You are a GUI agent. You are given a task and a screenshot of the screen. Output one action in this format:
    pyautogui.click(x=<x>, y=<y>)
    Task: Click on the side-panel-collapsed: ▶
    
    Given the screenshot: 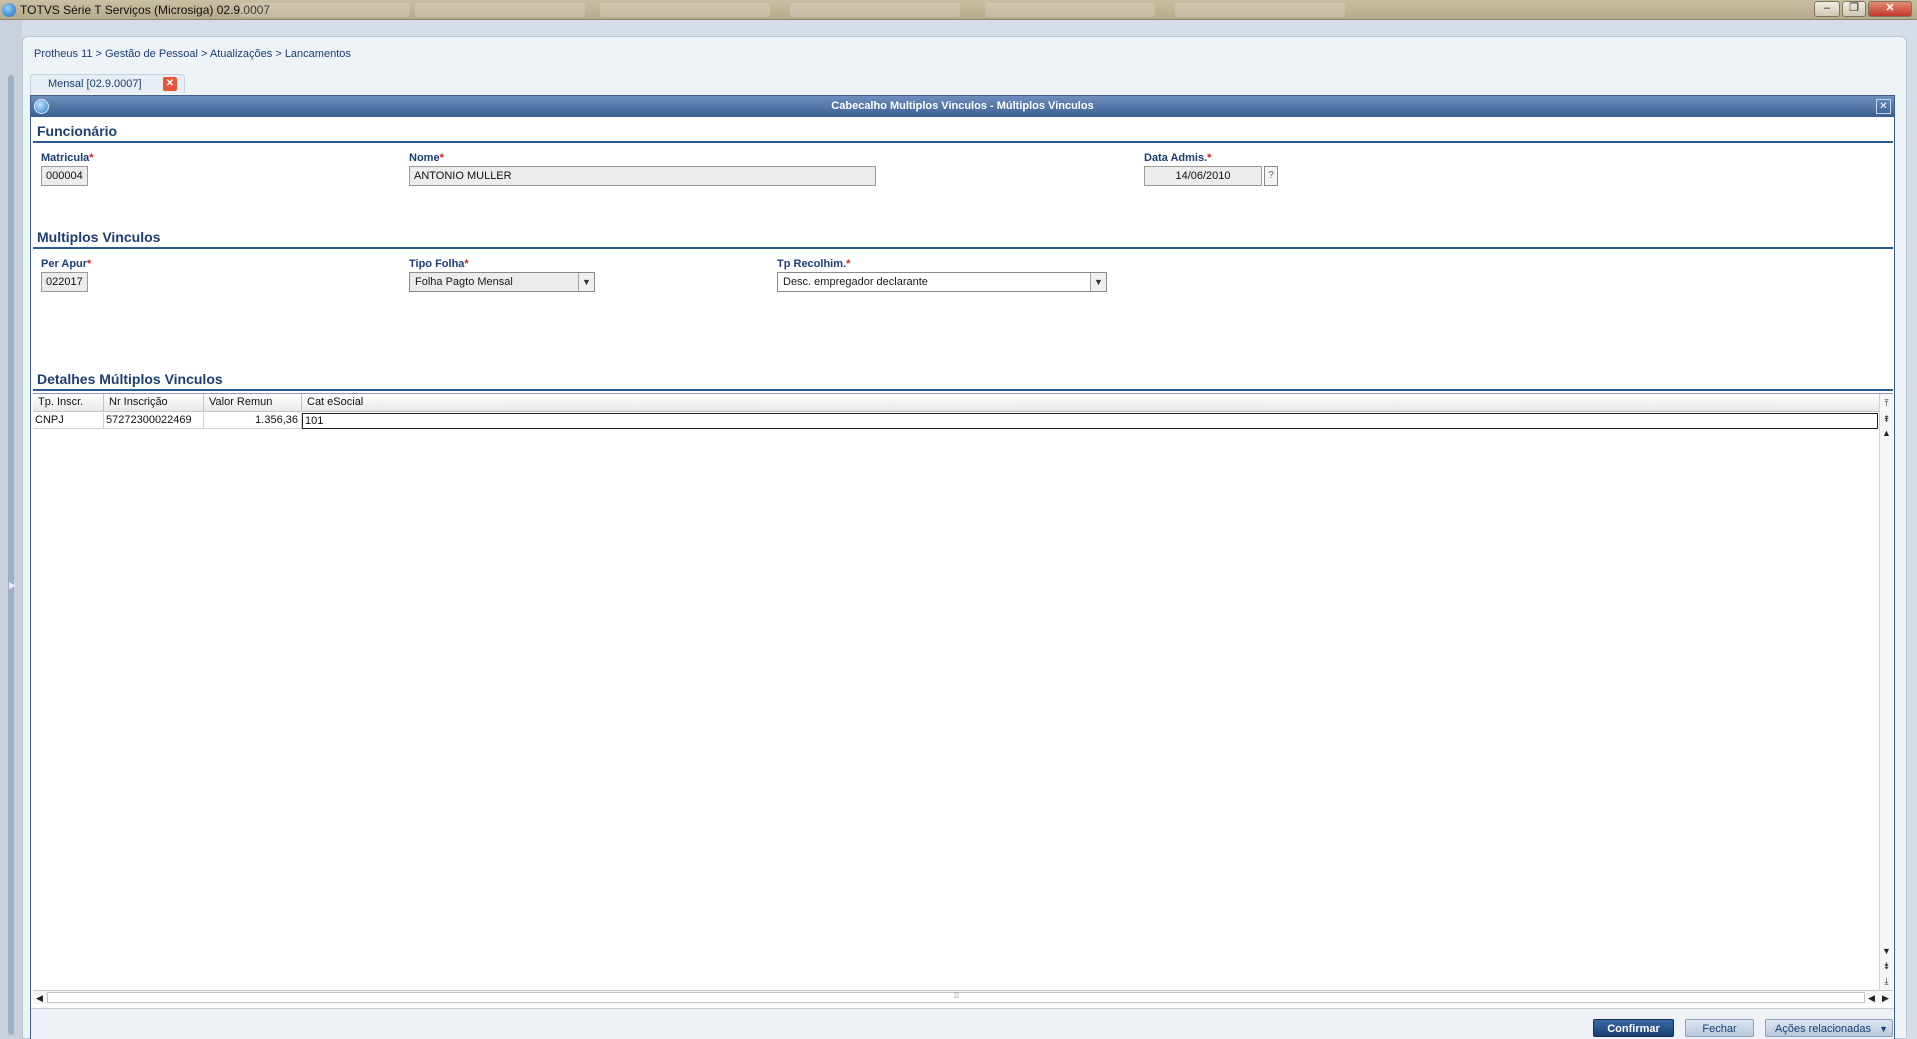 What is the action you would take?
    pyautogui.click(x=11, y=529)
    